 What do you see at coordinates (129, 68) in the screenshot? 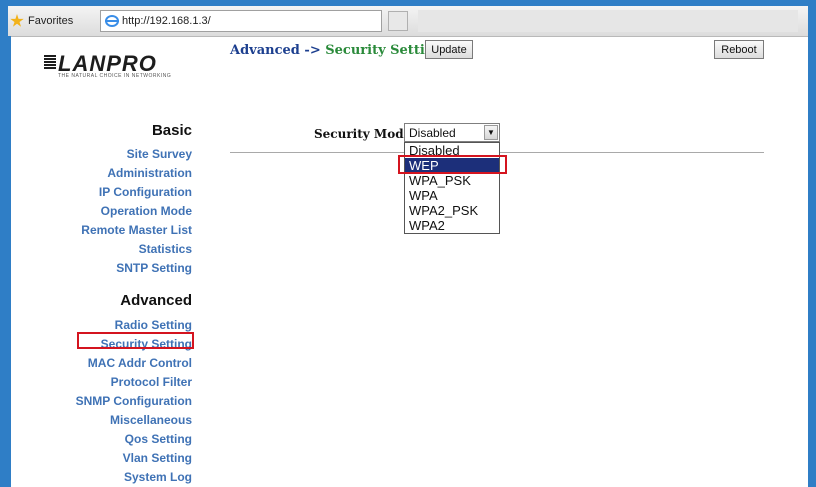
I see `lanpro-logo: LANPRO THE NATURAL CHOICE IN NETWORKING` at bounding box center [129, 68].